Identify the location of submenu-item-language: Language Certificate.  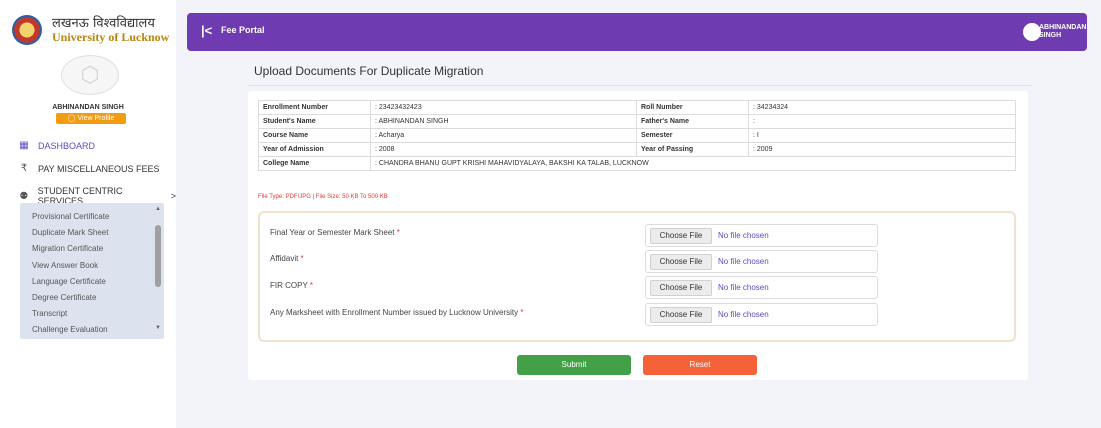
(69, 281).